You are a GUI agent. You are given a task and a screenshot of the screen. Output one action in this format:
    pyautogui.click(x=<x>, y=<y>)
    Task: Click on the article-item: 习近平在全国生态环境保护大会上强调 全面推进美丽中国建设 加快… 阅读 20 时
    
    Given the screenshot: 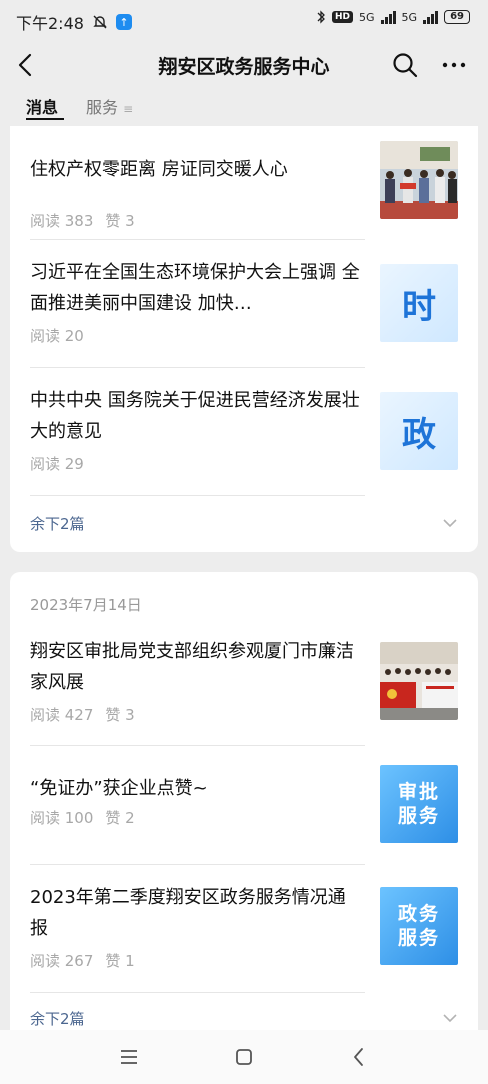 What is the action you would take?
    pyautogui.click(x=244, y=312)
    